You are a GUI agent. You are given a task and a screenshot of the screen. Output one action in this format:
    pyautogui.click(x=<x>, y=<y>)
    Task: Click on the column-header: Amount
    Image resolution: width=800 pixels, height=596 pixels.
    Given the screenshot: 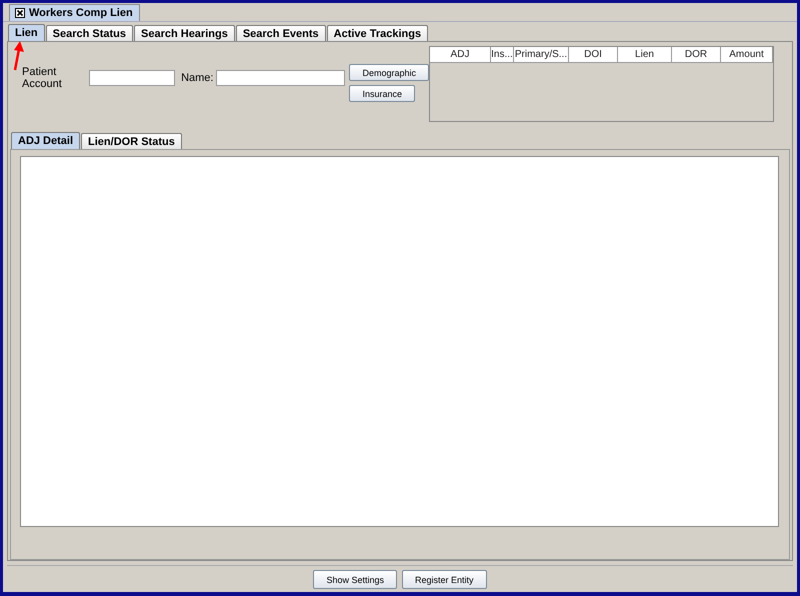 What is the action you would take?
    pyautogui.click(x=747, y=54)
    